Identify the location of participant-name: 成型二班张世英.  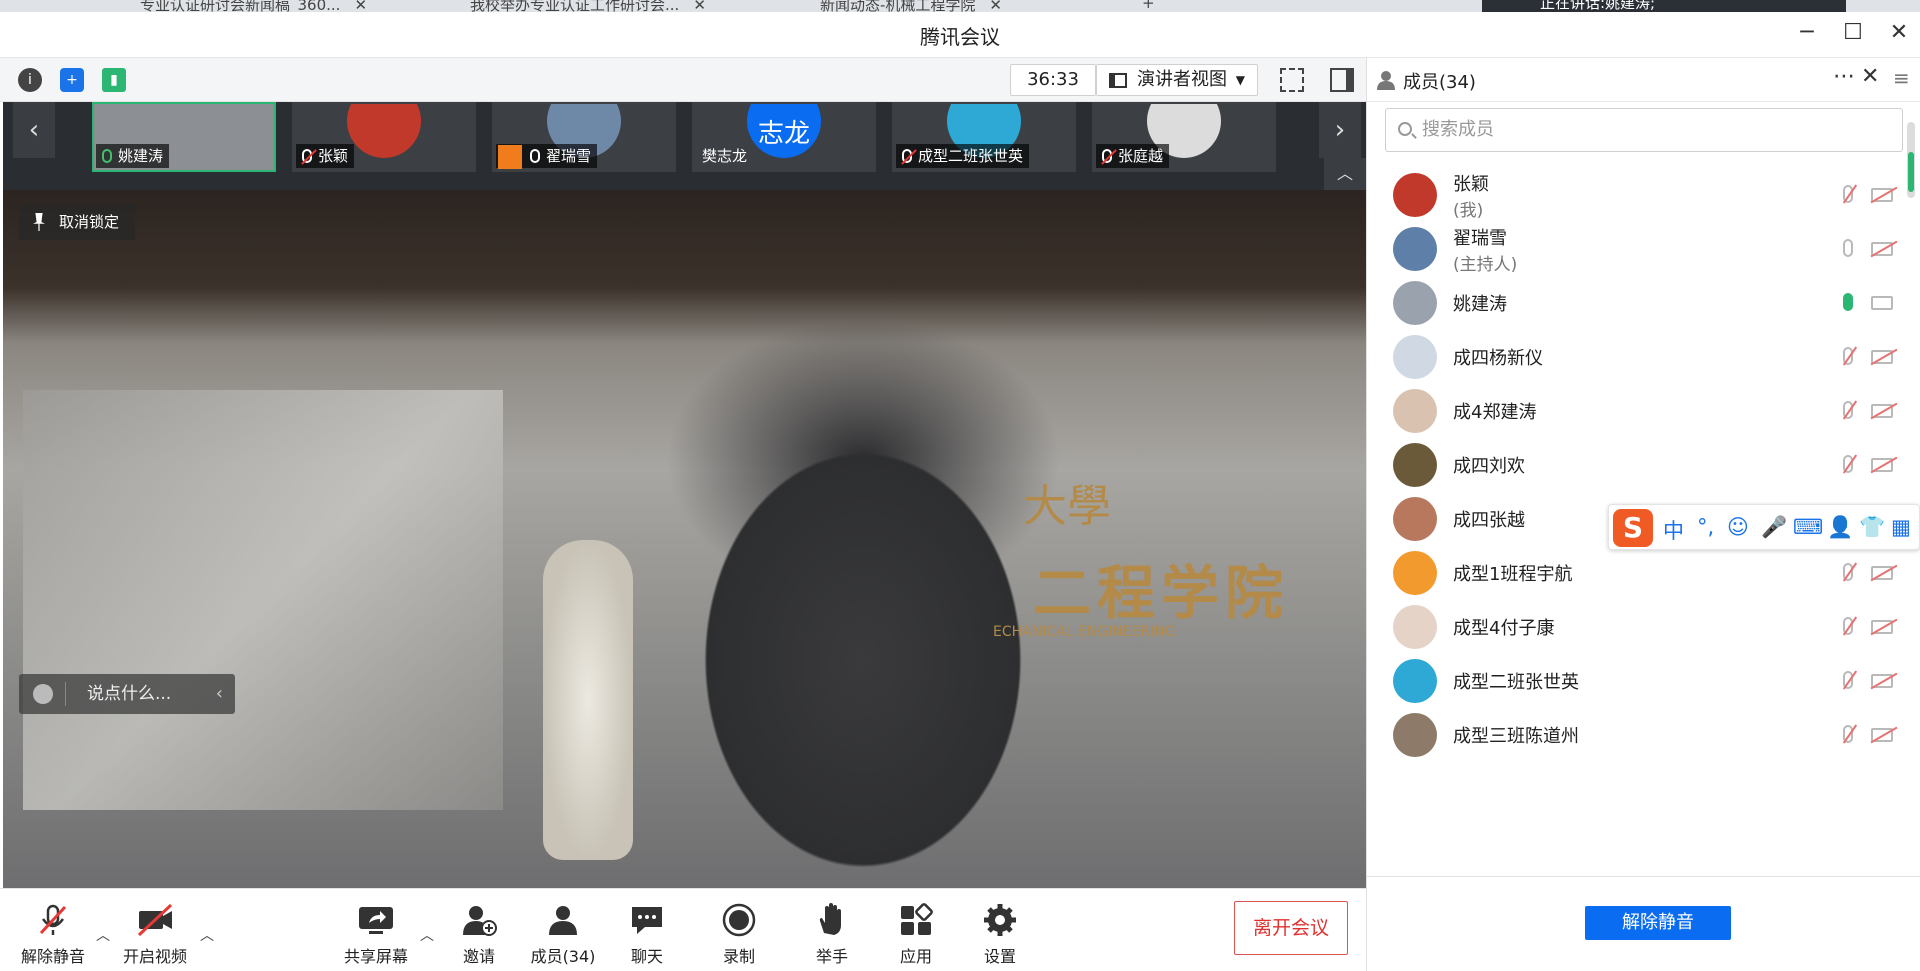
(971, 156).